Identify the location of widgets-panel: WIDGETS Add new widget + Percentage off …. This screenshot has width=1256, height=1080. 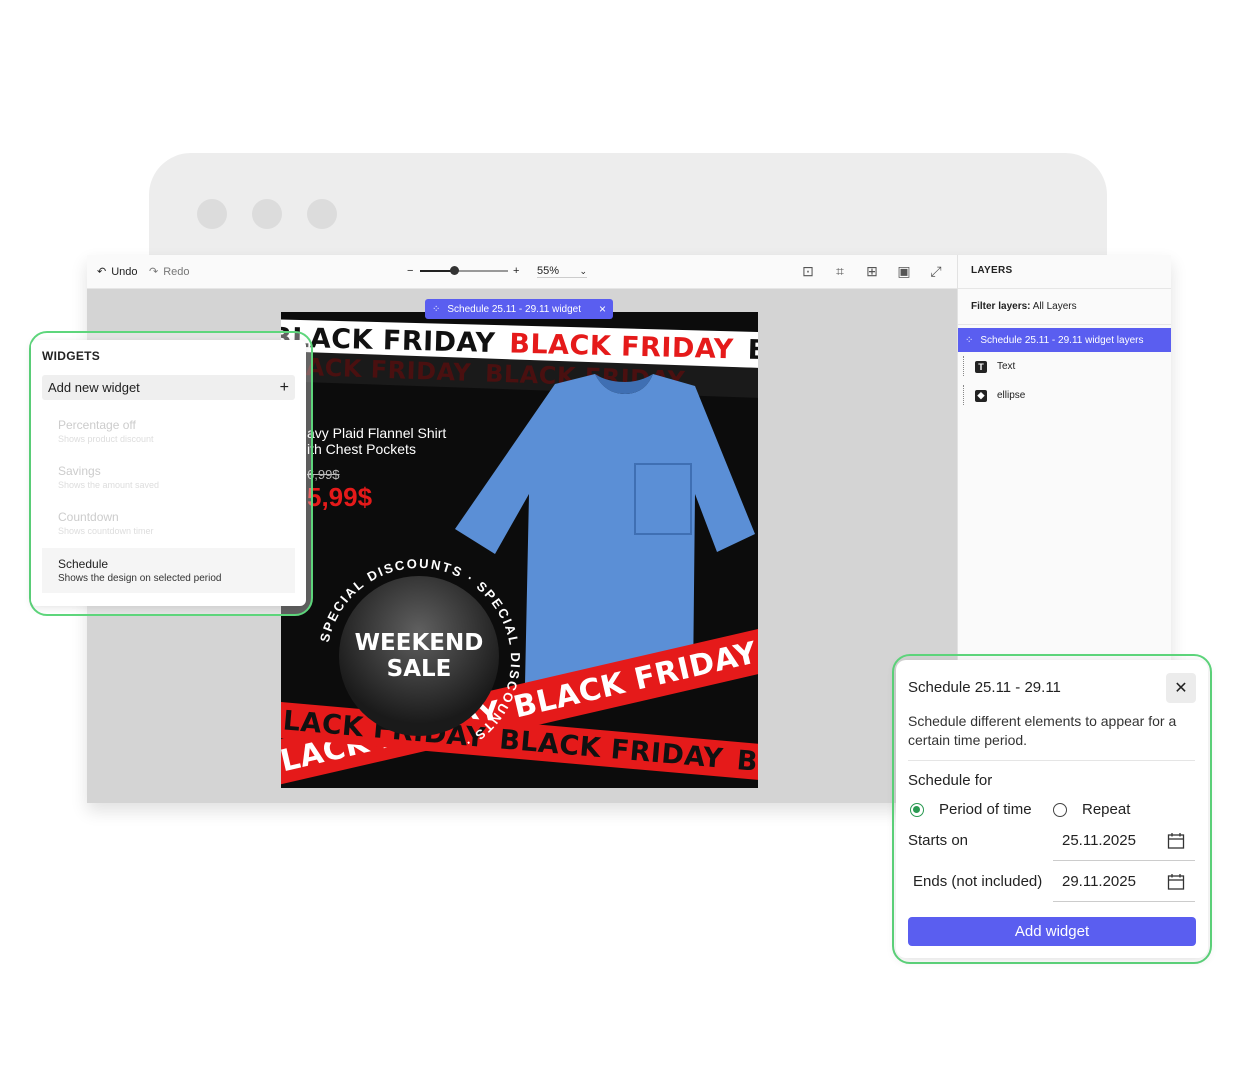
(168, 473).